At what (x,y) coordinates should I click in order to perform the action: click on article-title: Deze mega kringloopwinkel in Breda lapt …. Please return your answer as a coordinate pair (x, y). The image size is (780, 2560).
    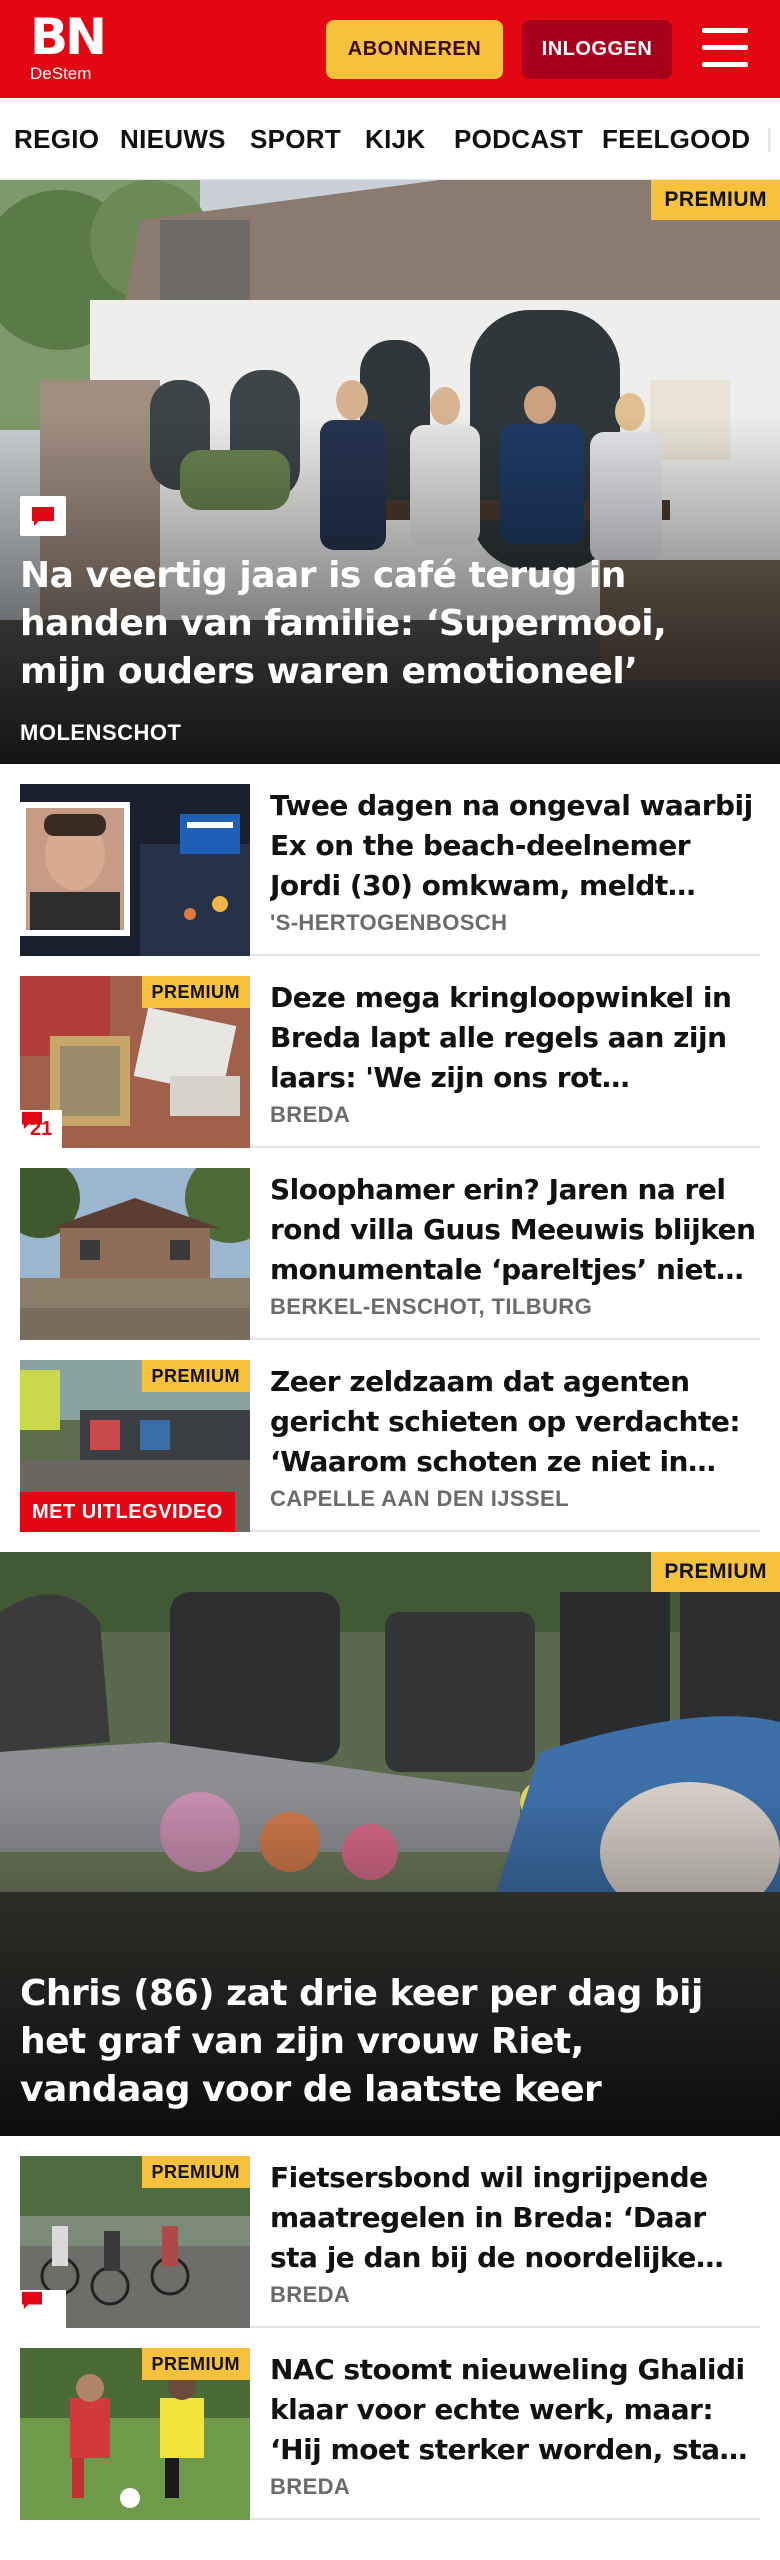
    Looking at the image, I should click on (515, 1038).